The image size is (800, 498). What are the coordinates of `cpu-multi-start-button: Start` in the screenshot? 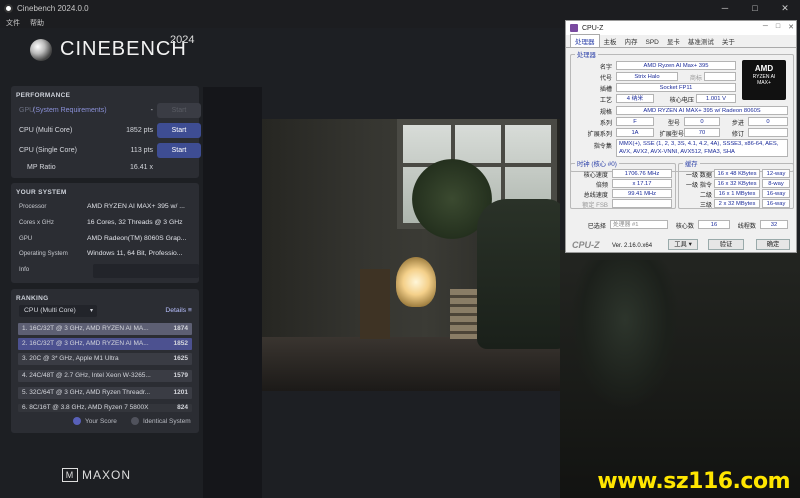 It's located at (179, 130).